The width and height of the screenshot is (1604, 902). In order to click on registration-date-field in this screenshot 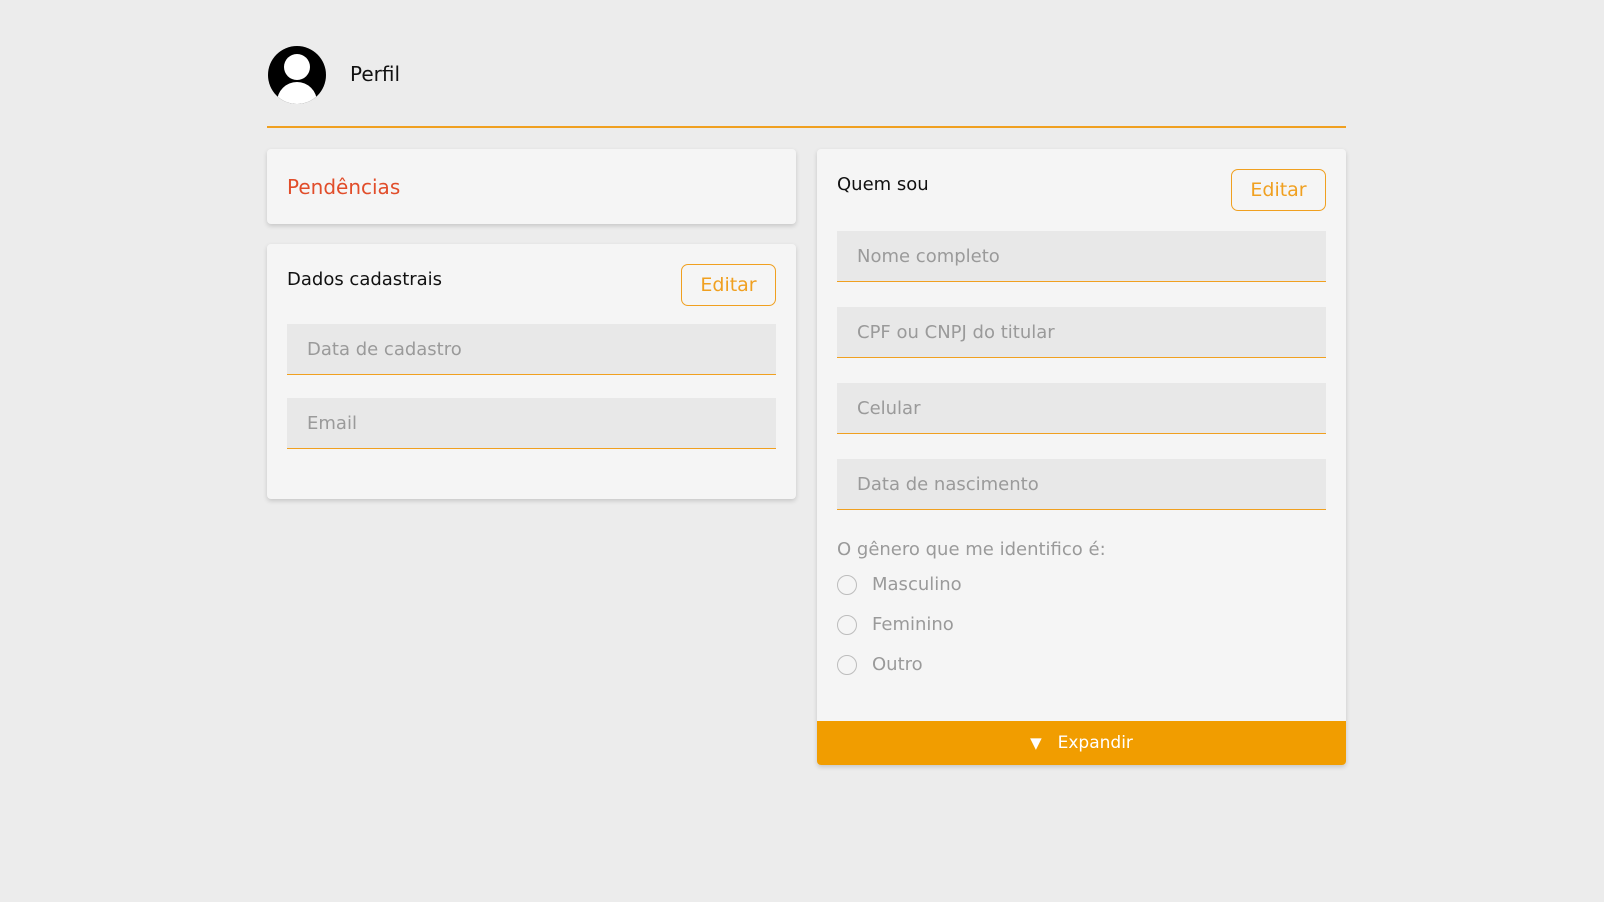, I will do `click(531, 349)`.